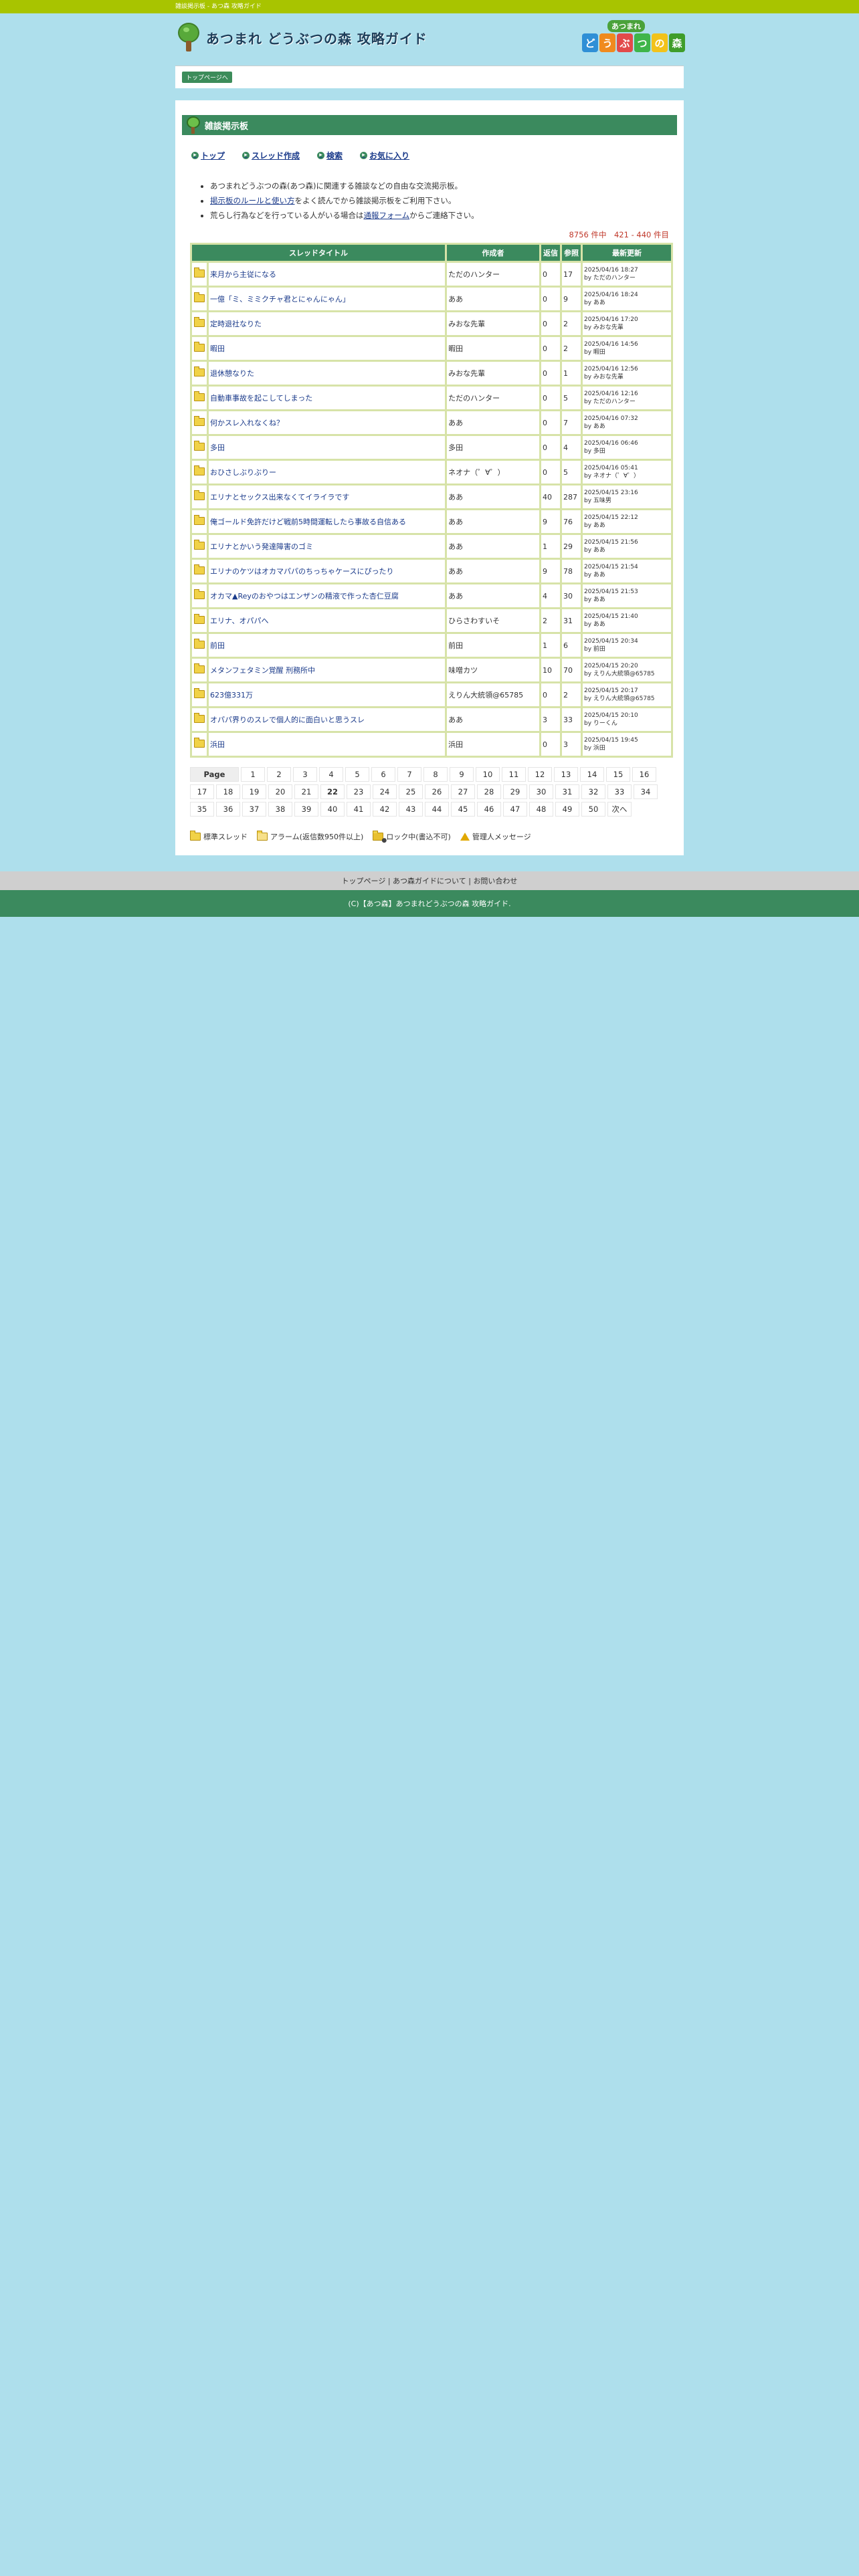 This screenshot has width=859, height=2576. Describe the element at coordinates (566, 774) in the screenshot. I see `pagination-page-link: 13` at that location.